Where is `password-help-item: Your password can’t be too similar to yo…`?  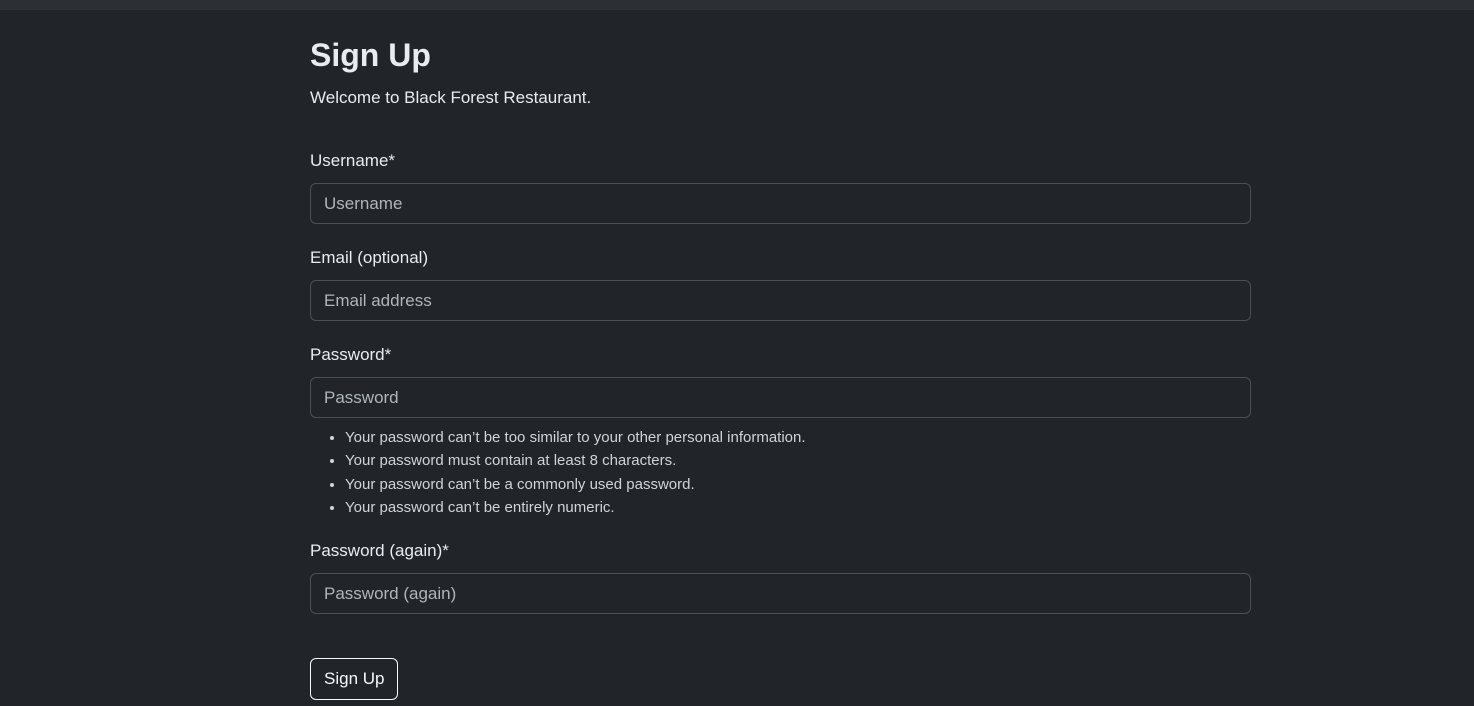 password-help-item: Your password can’t be too similar to yo… is located at coordinates (798, 437).